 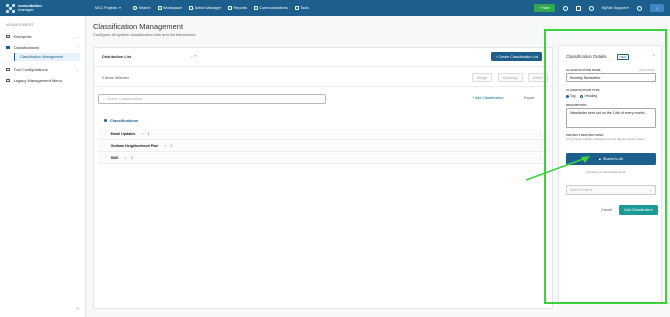 I want to click on shared-to-all-button: 🔒︎ Shared to All, so click(x=611, y=159).